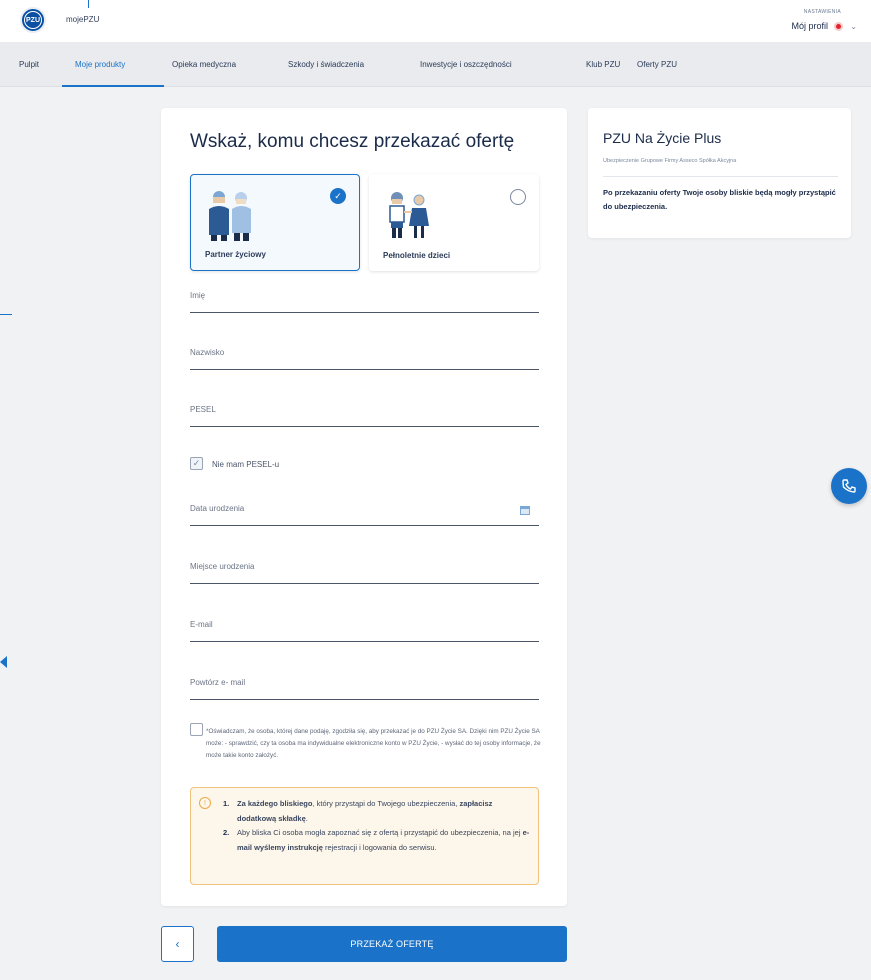 The image size is (871, 980). I want to click on phone-icon, so click(849, 486).